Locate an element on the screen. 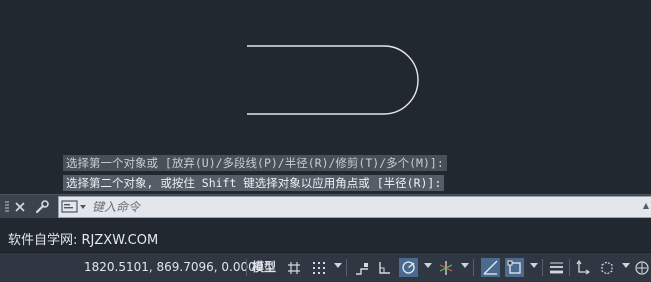  close-icon is located at coordinates (20, 206).